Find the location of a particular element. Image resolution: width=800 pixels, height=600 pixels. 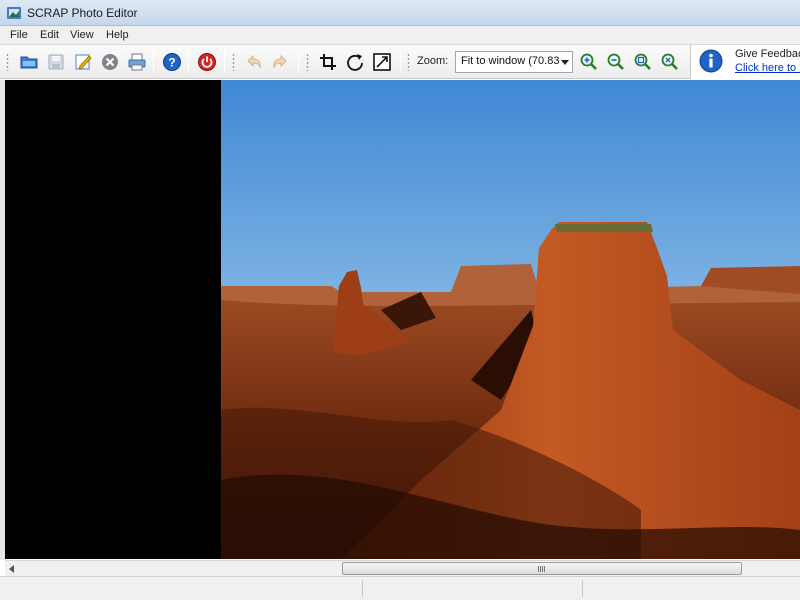

horizontal-scrollbar is located at coordinates (402, 568).